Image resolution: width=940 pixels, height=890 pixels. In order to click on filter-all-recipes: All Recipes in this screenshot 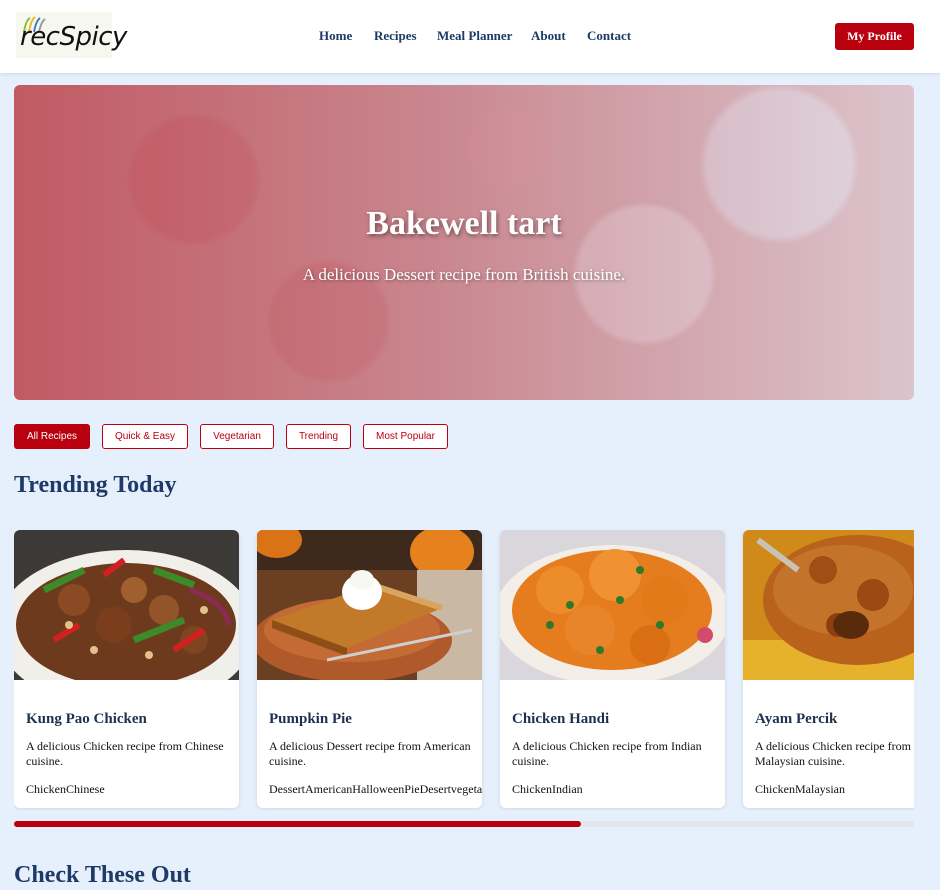, I will do `click(52, 436)`.